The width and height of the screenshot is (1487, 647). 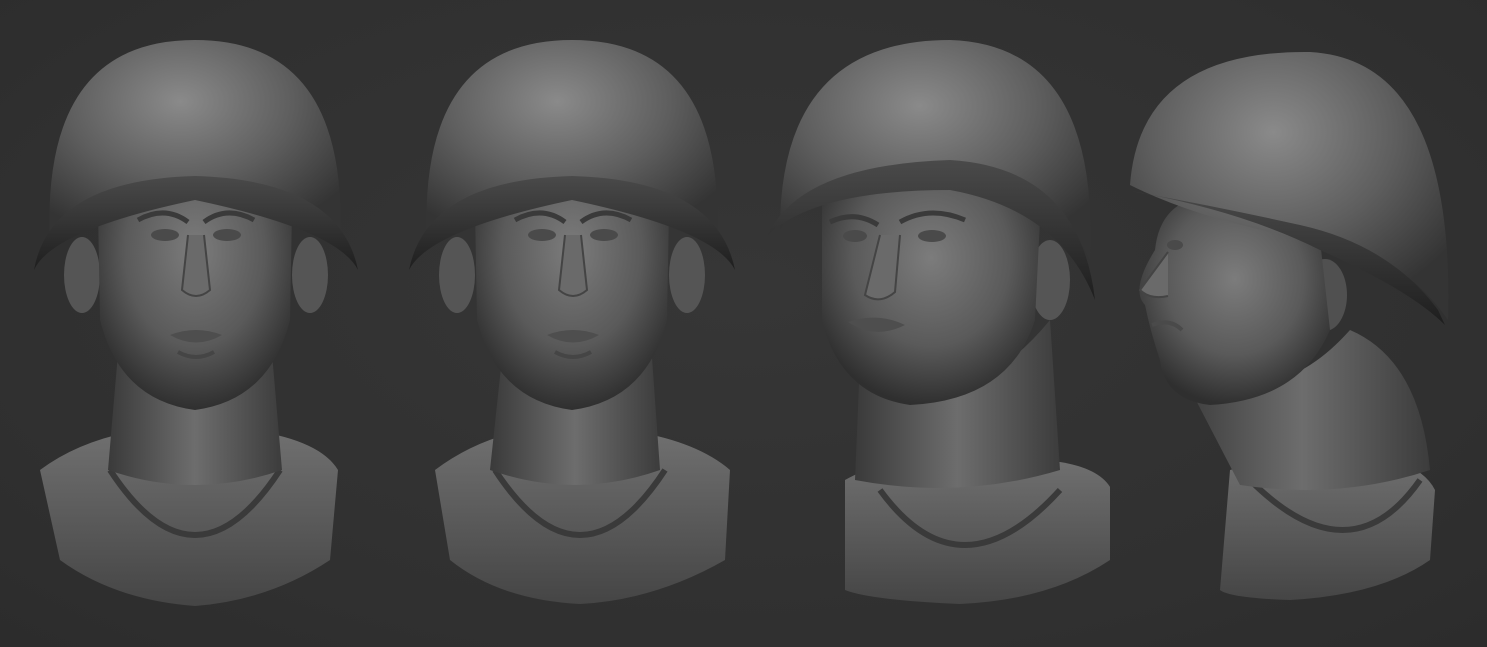 I want to click on eye, so click(x=1175, y=245).